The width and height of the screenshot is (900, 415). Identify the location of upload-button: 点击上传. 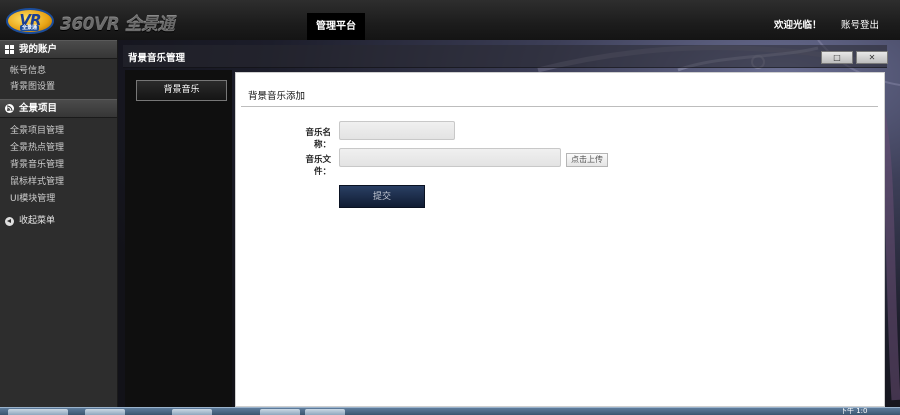
(587, 160).